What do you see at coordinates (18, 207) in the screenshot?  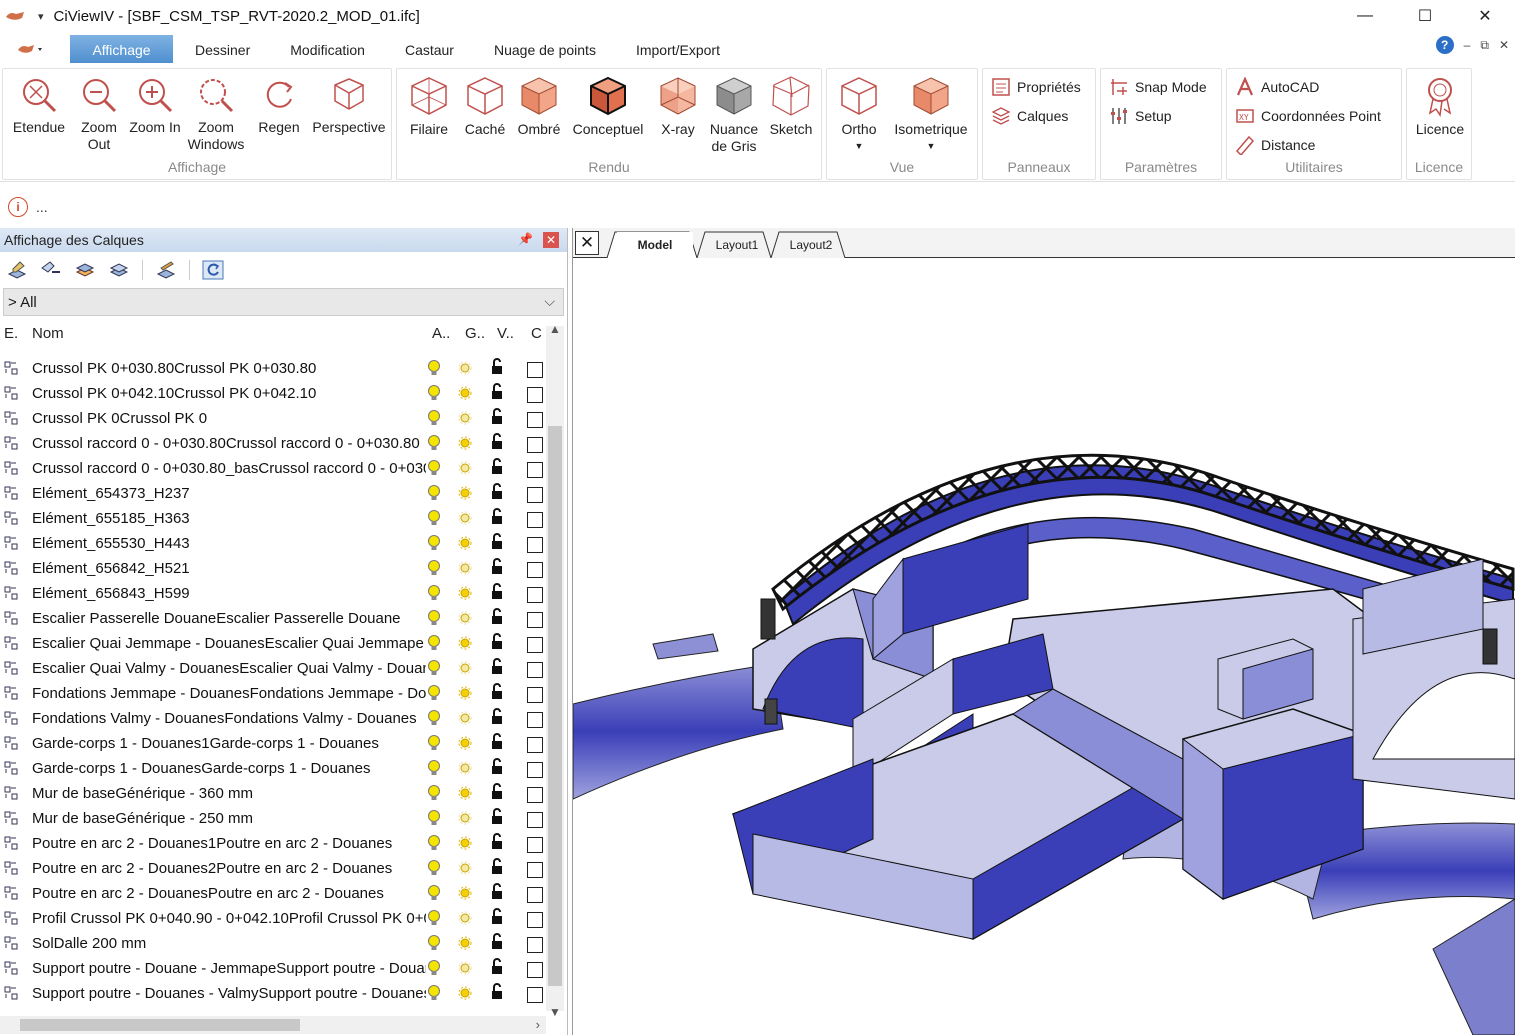 I see `info-icon: i` at bounding box center [18, 207].